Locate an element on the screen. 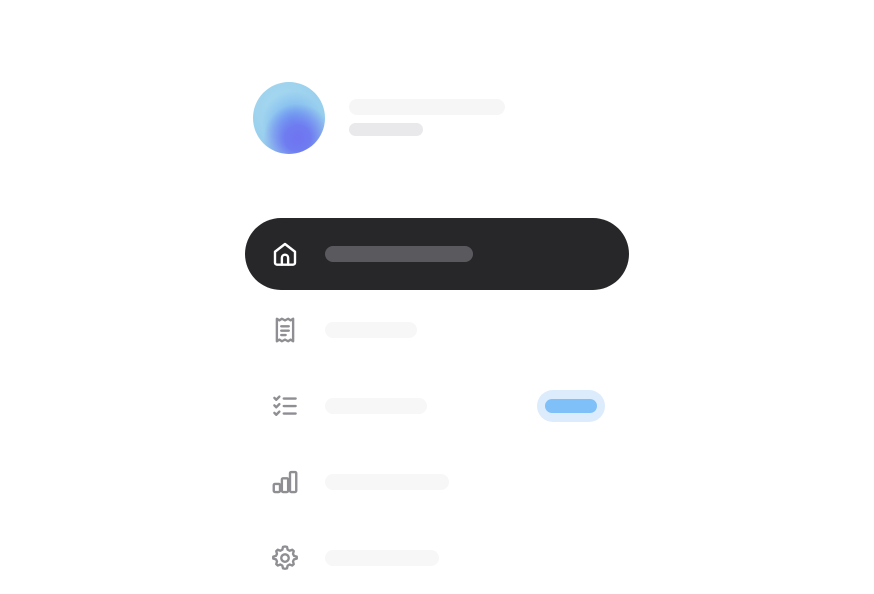 This screenshot has height=594, width=874. nav-label-settings is located at coordinates (382, 558).